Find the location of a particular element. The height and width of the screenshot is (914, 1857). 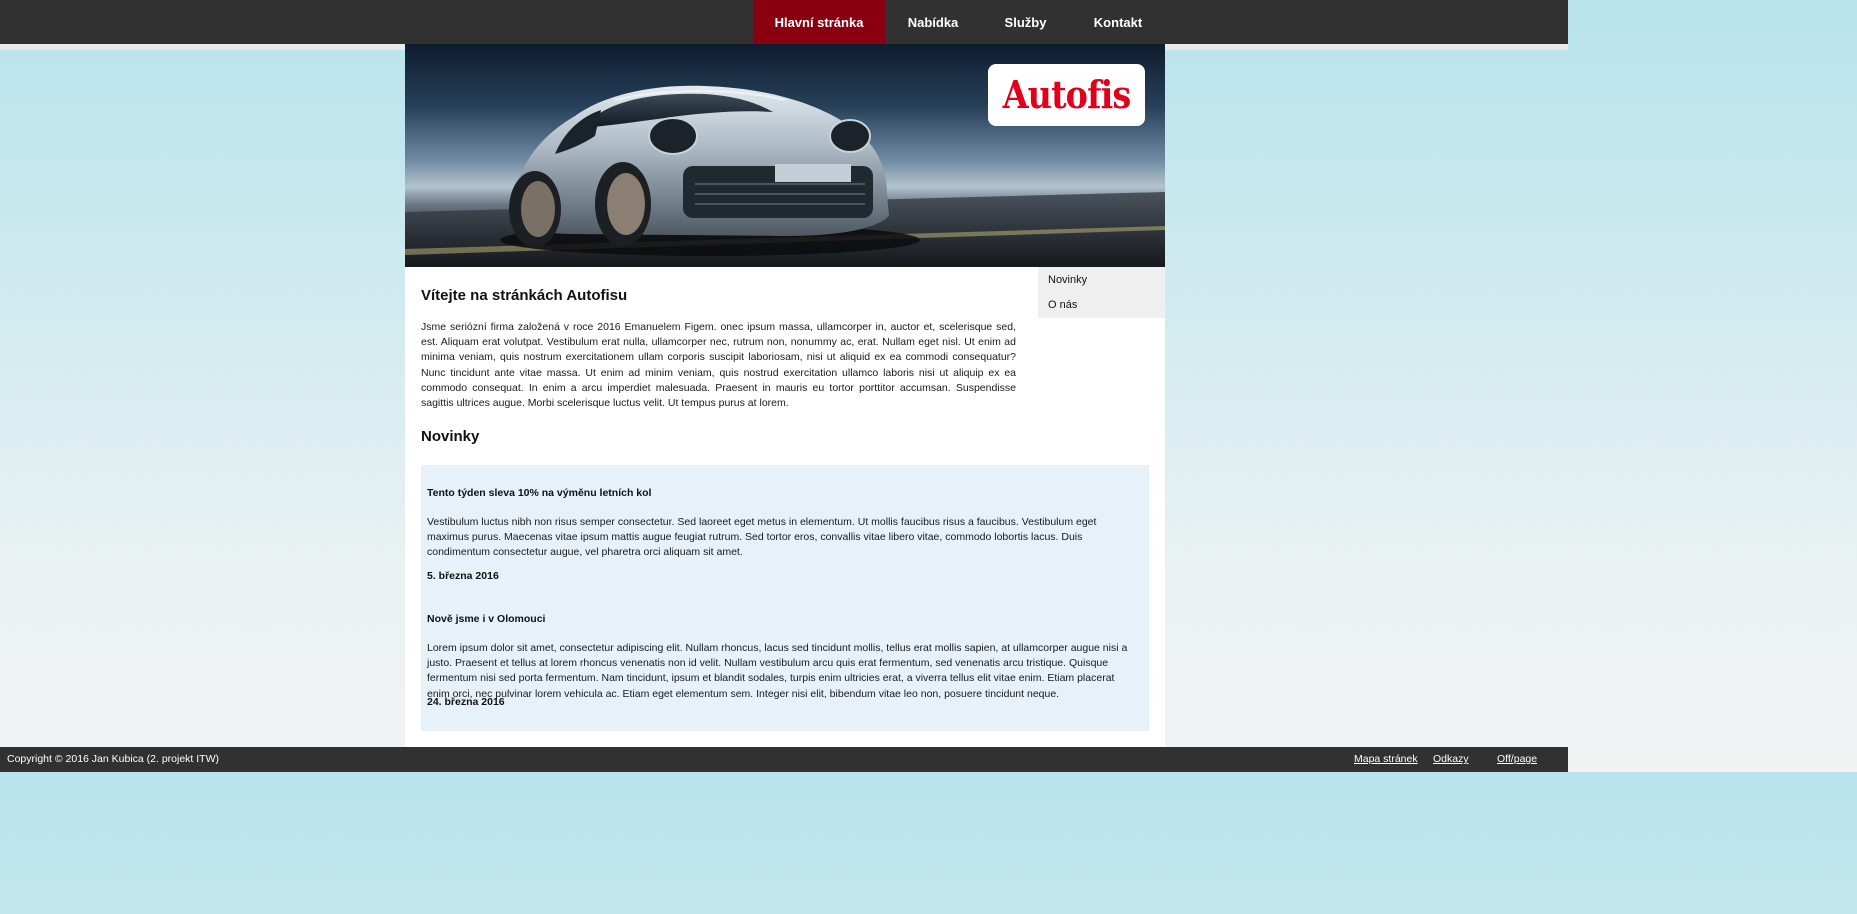

logo-text: Autofis is located at coordinates (1067, 94).